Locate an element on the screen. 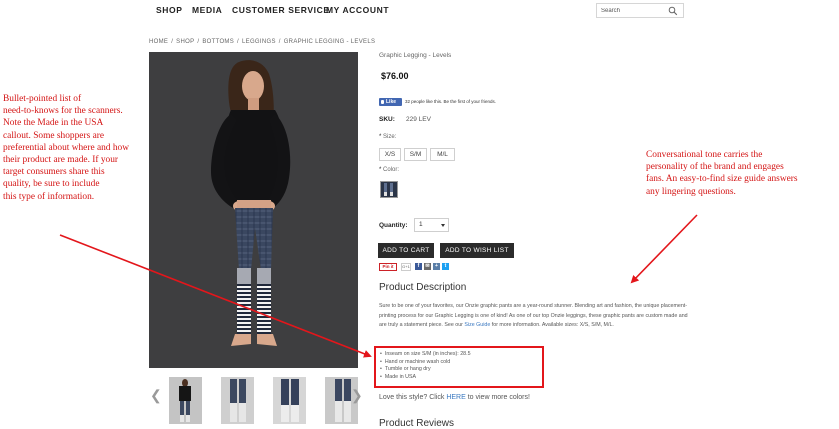  nav-media: MEDIA is located at coordinates (207, 10).